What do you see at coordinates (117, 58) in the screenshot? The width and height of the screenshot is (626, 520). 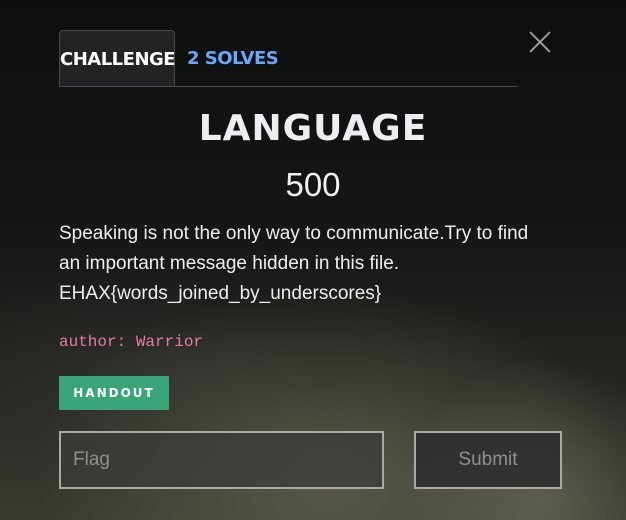 I see `tab-challenge: CHALLENGE` at bounding box center [117, 58].